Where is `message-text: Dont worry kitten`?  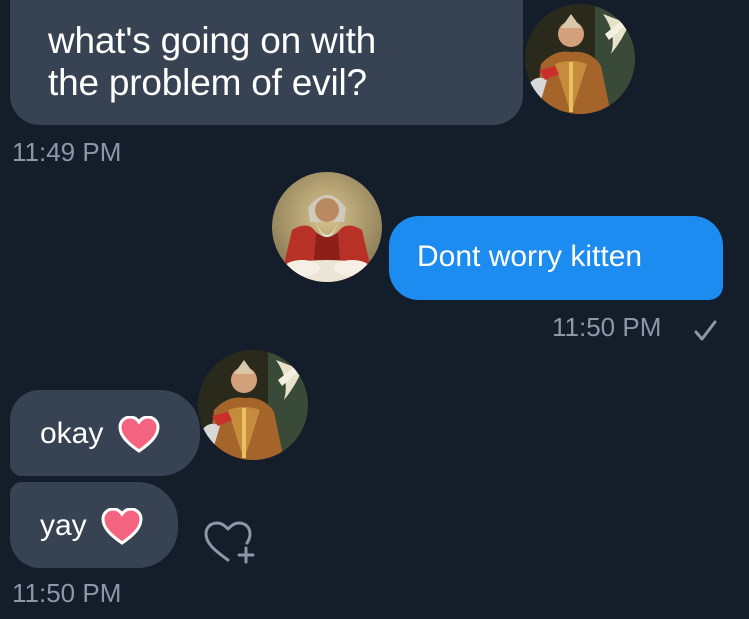
message-text: Dont worry kitten is located at coordinates (530, 256).